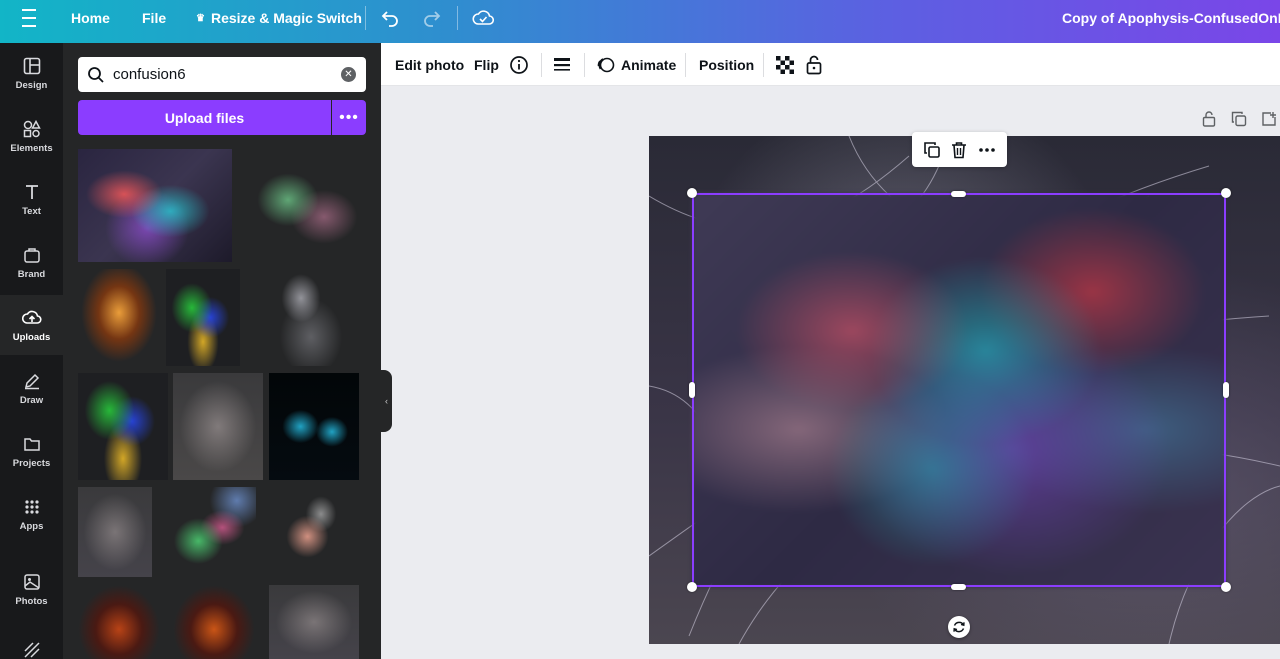 Image resolution: width=1280 pixels, height=659 pixels. What do you see at coordinates (830, 64) in the screenshot?
I see `context-toolbar: Edit photo Flip Animate Position` at bounding box center [830, 64].